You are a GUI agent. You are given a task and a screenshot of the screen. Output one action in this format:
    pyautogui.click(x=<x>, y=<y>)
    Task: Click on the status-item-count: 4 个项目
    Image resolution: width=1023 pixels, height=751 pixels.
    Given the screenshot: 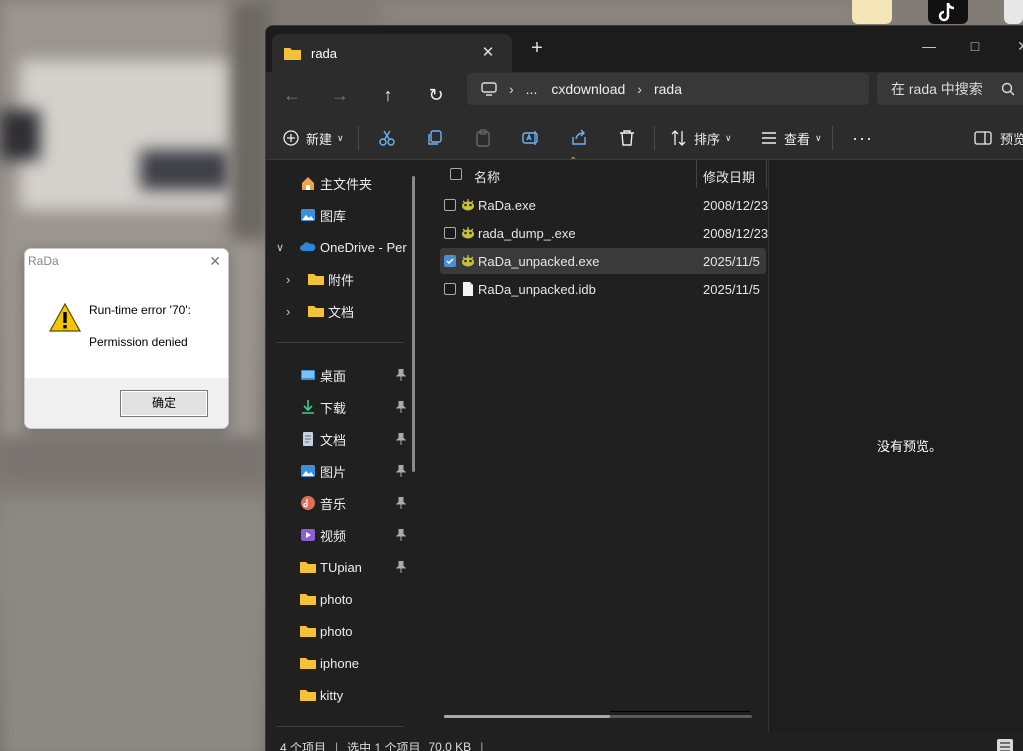 What is the action you would take?
    pyautogui.click(x=303, y=745)
    